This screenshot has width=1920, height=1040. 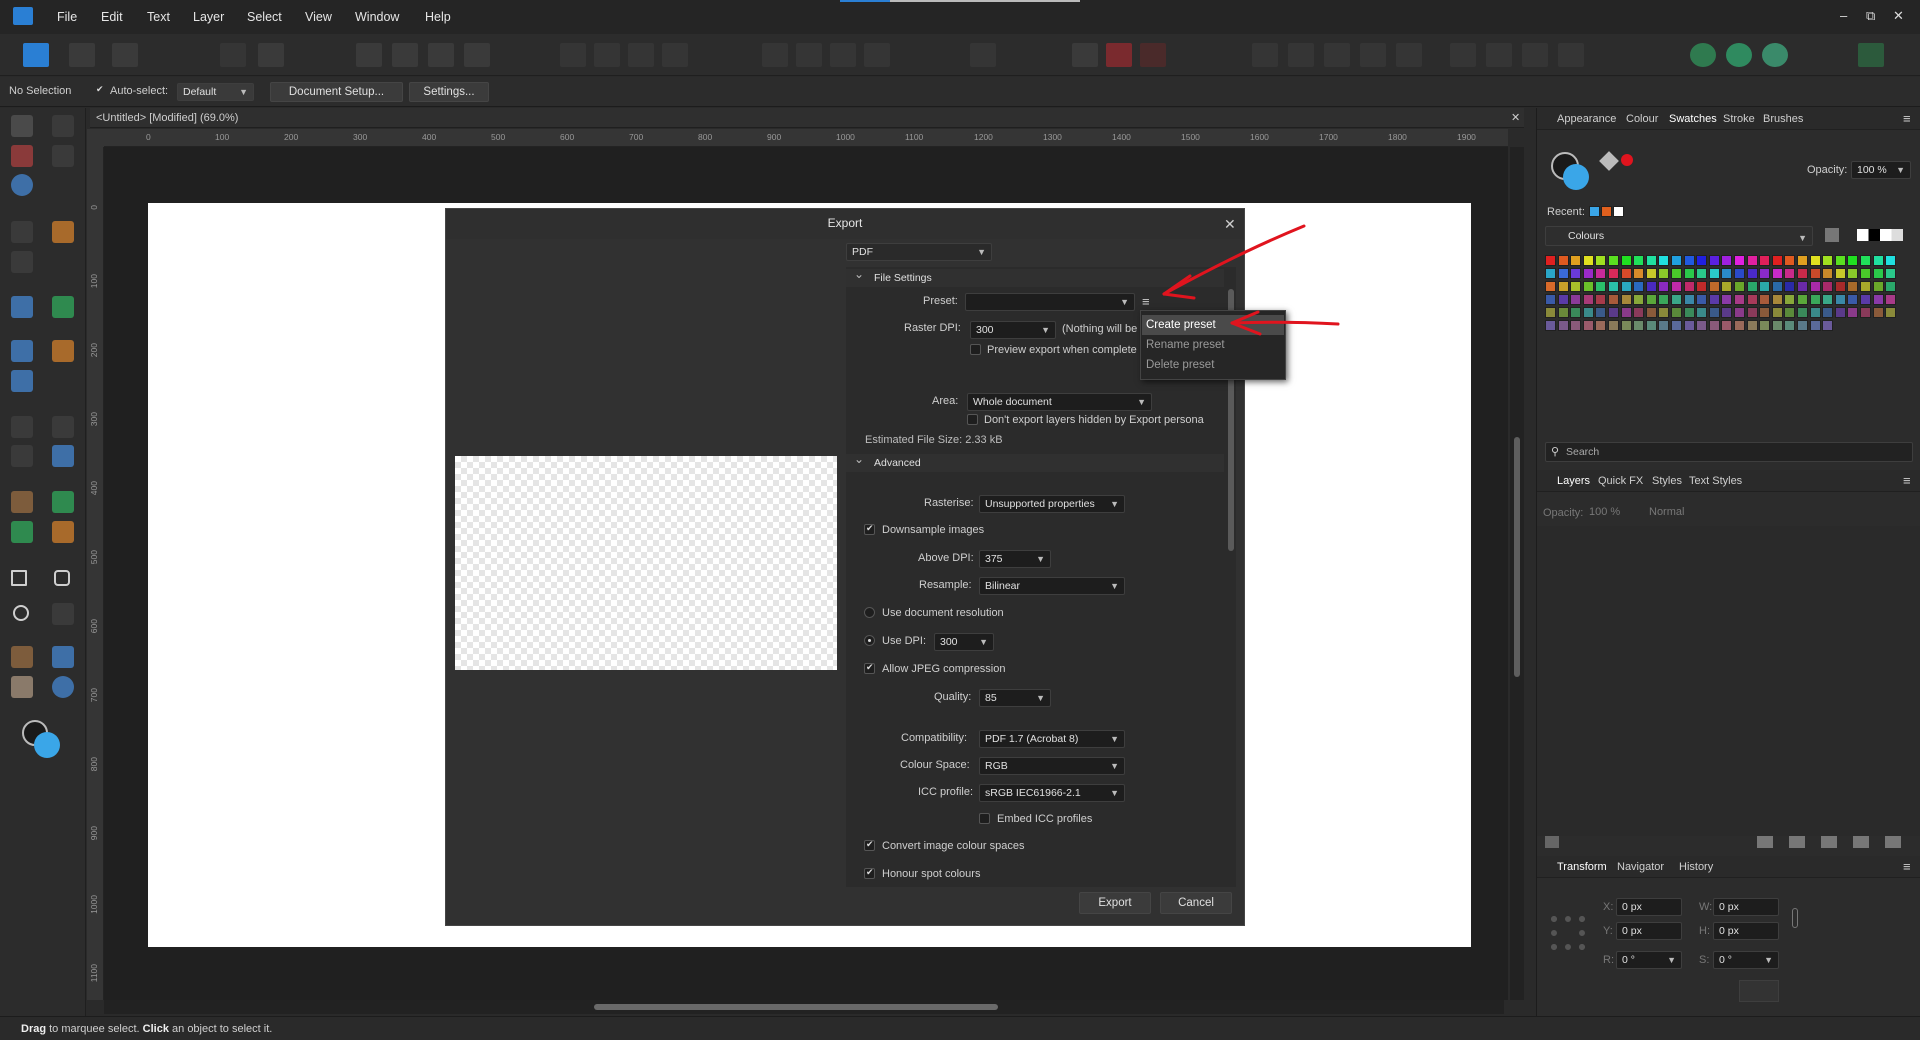 What do you see at coordinates (22, 456) in the screenshot?
I see `crop-tool-icon` at bounding box center [22, 456].